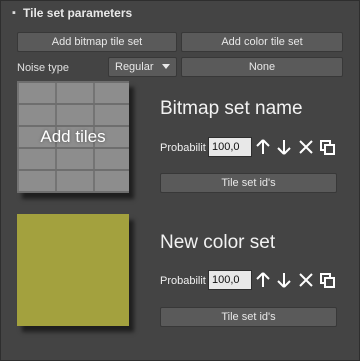 This screenshot has height=361, width=360. I want to click on add-tiles-label: Add tiles, so click(73, 136).